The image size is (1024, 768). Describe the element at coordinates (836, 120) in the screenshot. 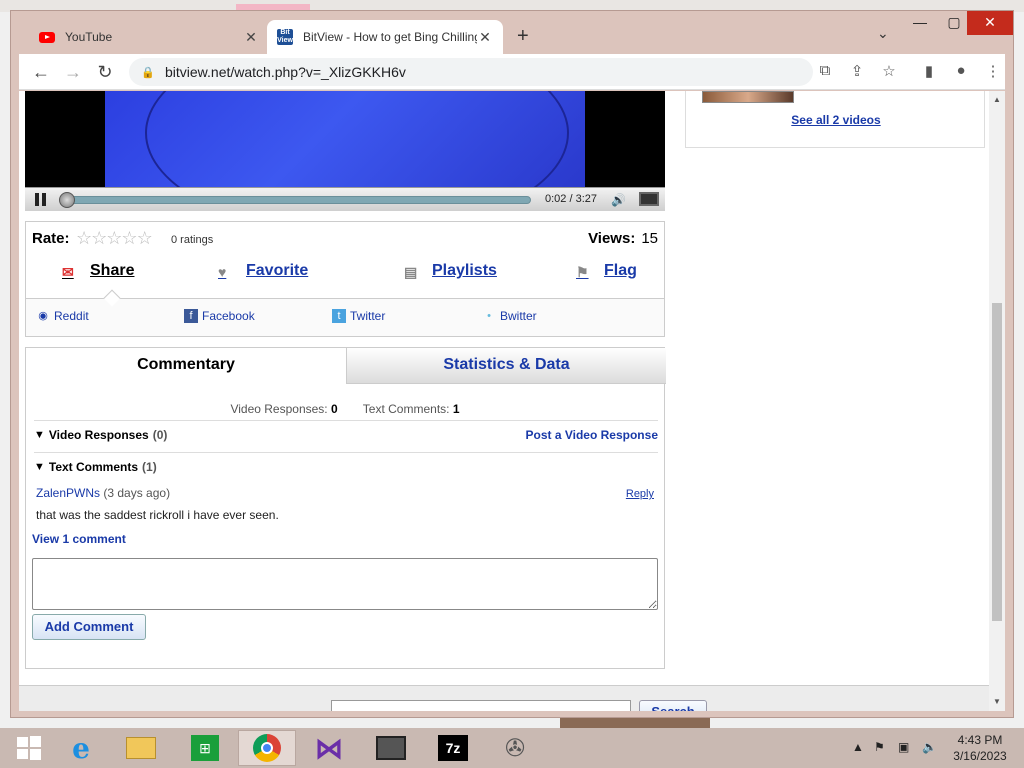

I see `see-all-videos-link: See all 2 videos` at that location.